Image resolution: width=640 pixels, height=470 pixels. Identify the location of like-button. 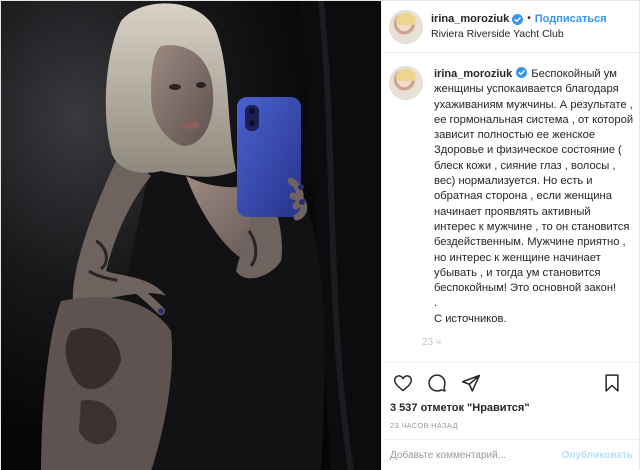
(403, 383).